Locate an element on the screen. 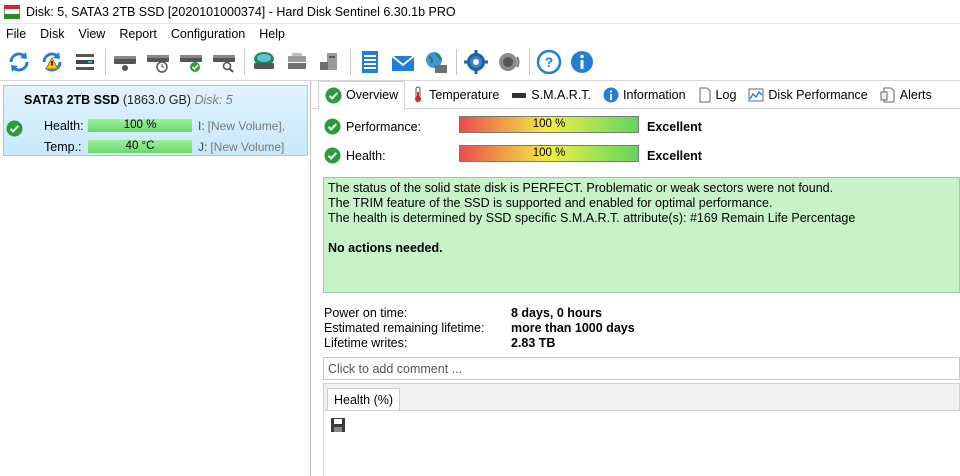  disk-network-icon is located at coordinates (330, 62).